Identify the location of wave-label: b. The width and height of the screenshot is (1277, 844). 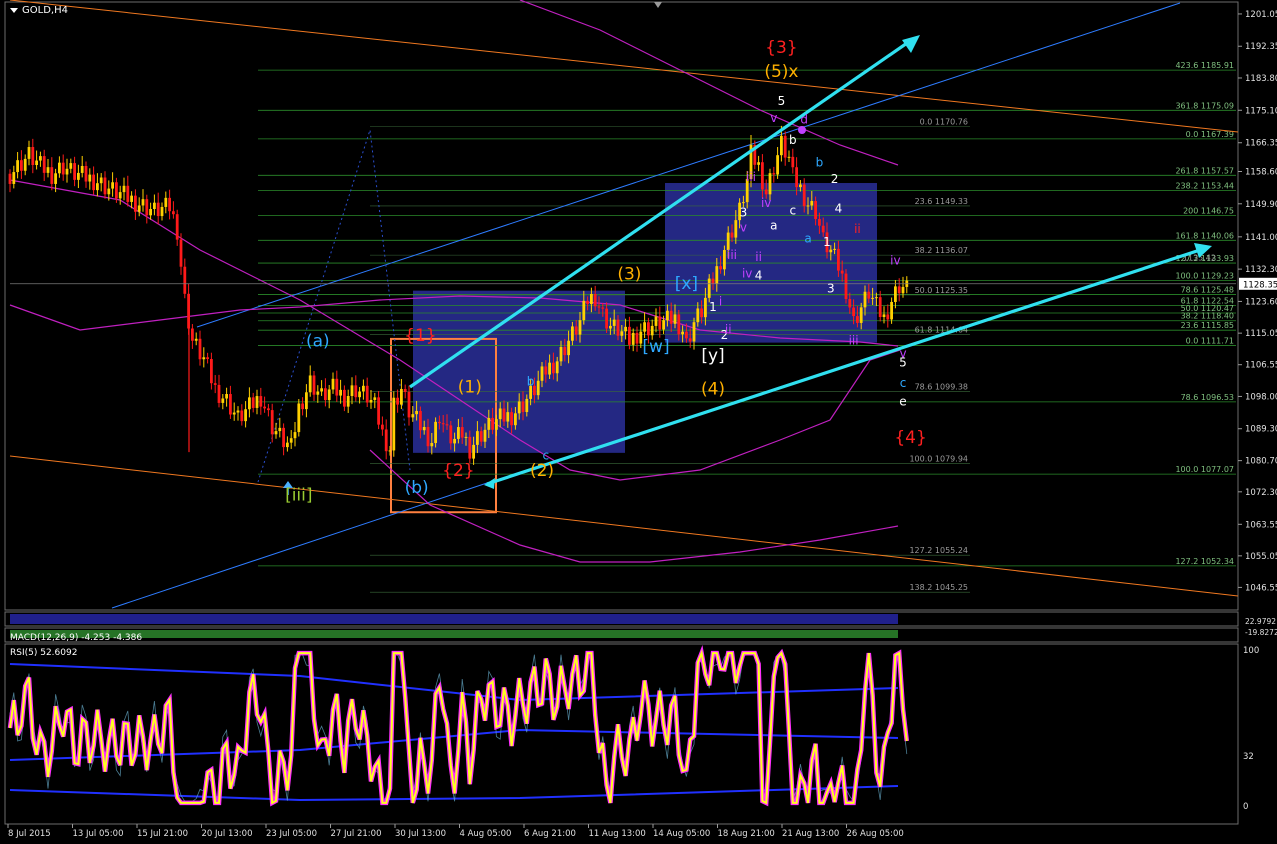
(820, 162).